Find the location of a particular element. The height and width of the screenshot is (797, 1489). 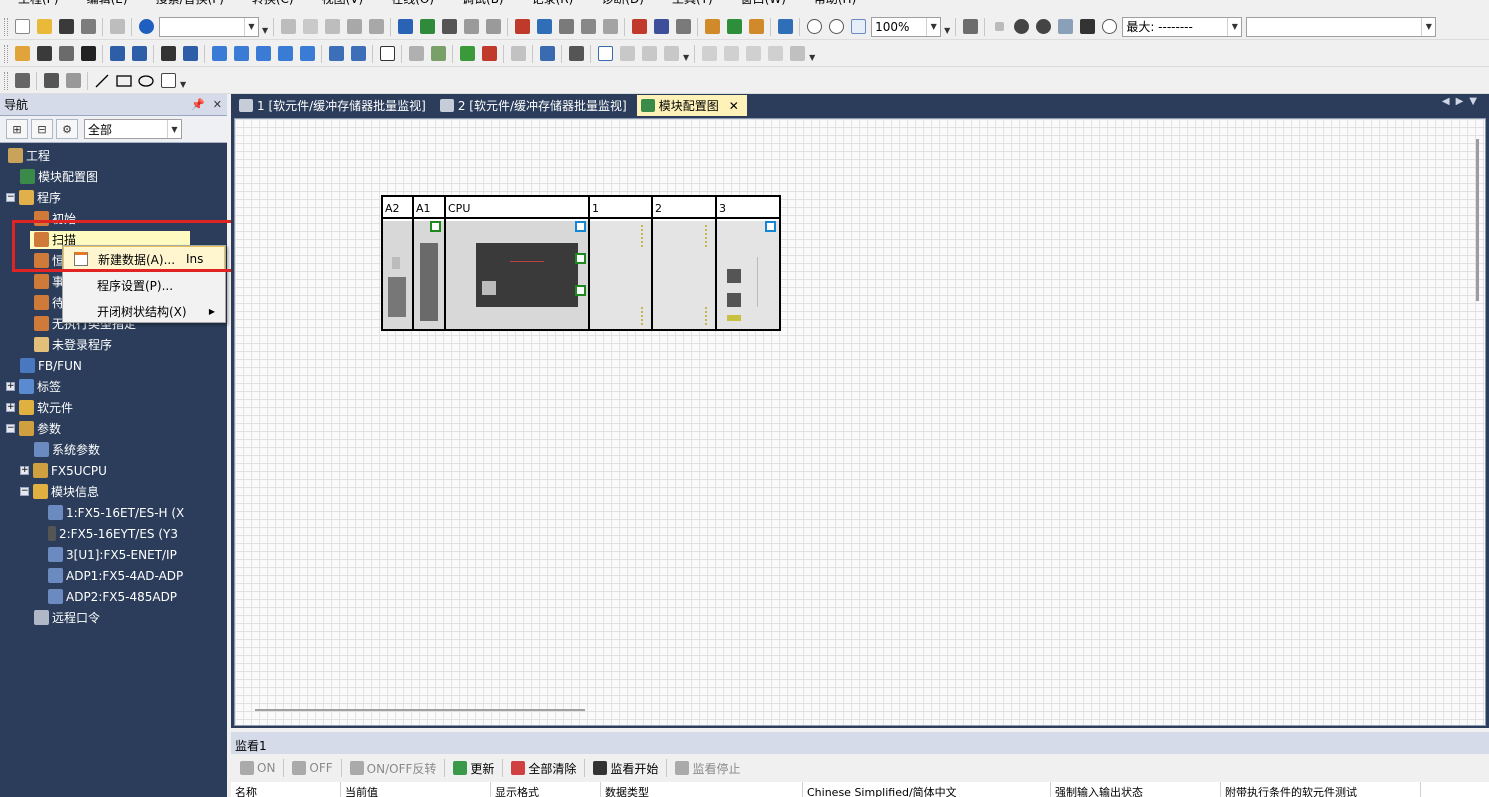

document-icon is located at coordinates (387, 54).